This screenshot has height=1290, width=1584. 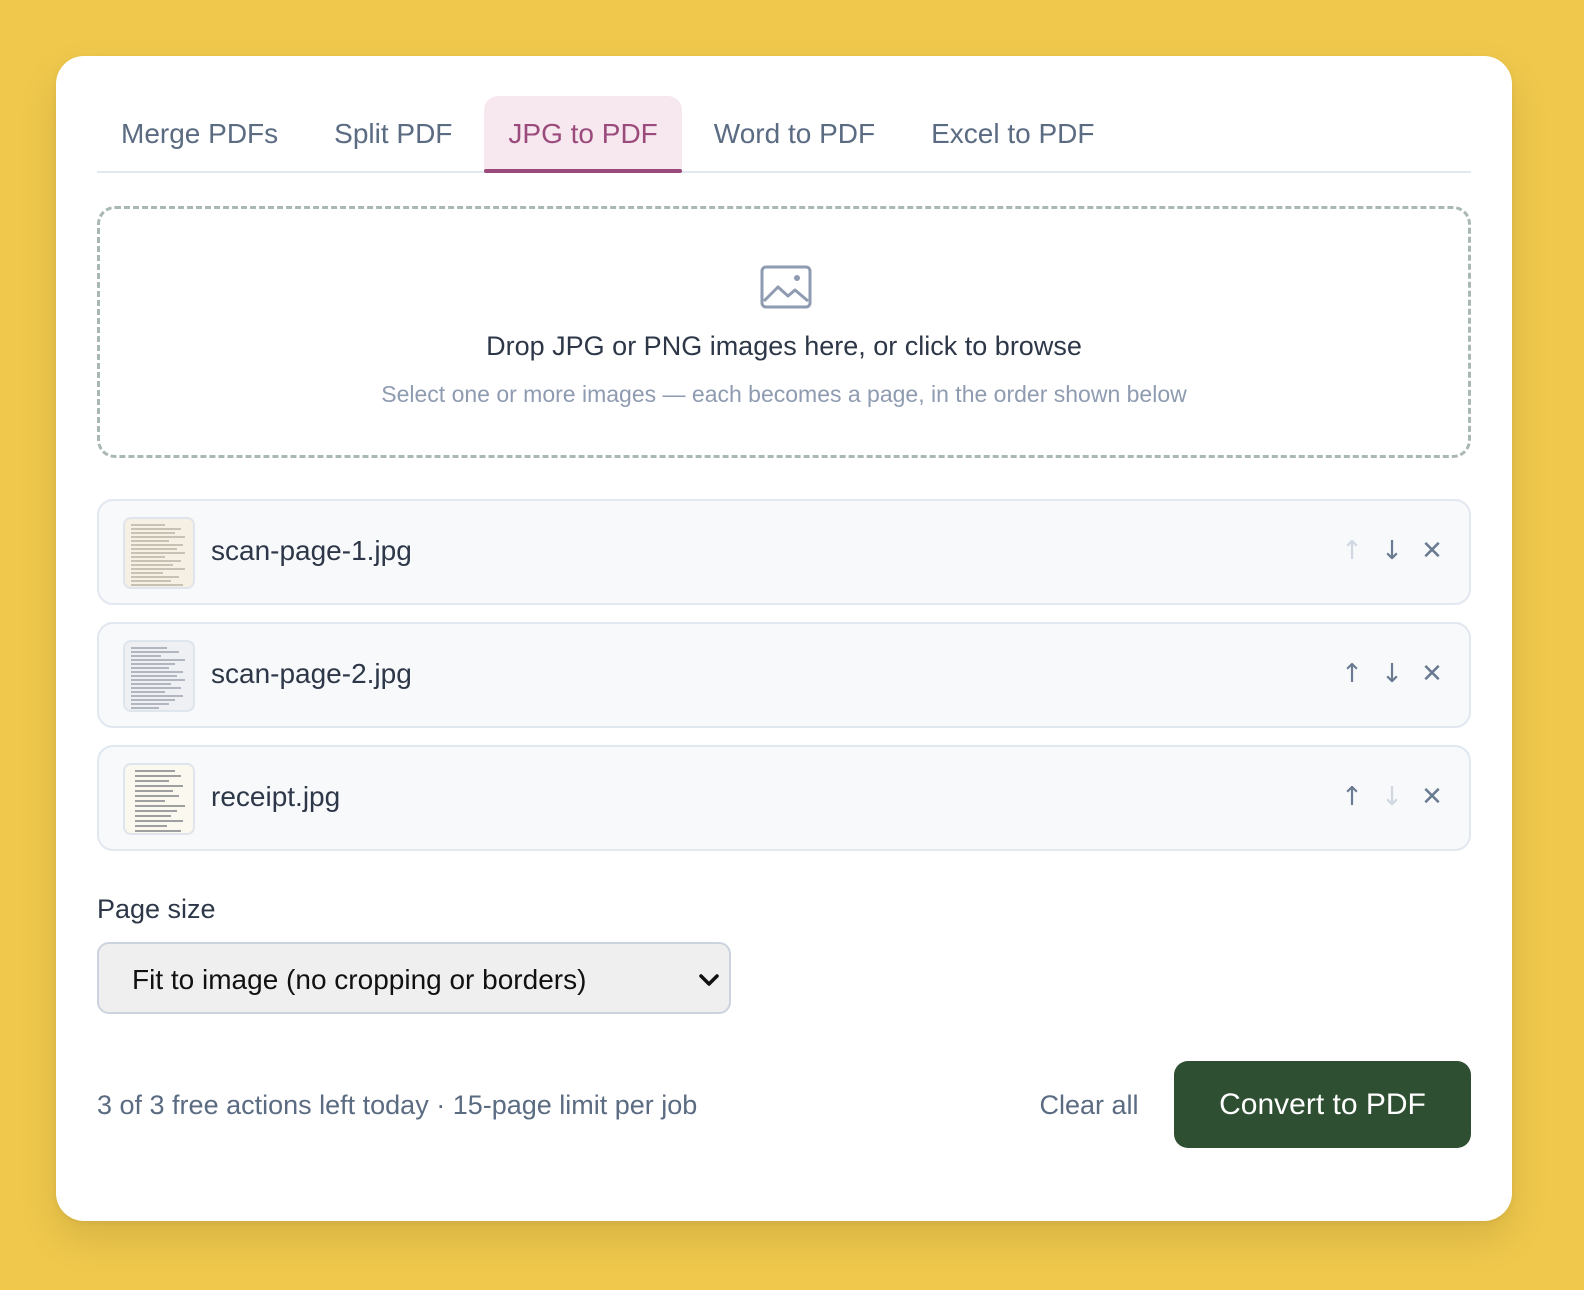 What do you see at coordinates (784, 552) in the screenshot?
I see `file-row: scan-page-1.jpg ↑ ↓ ✕` at bounding box center [784, 552].